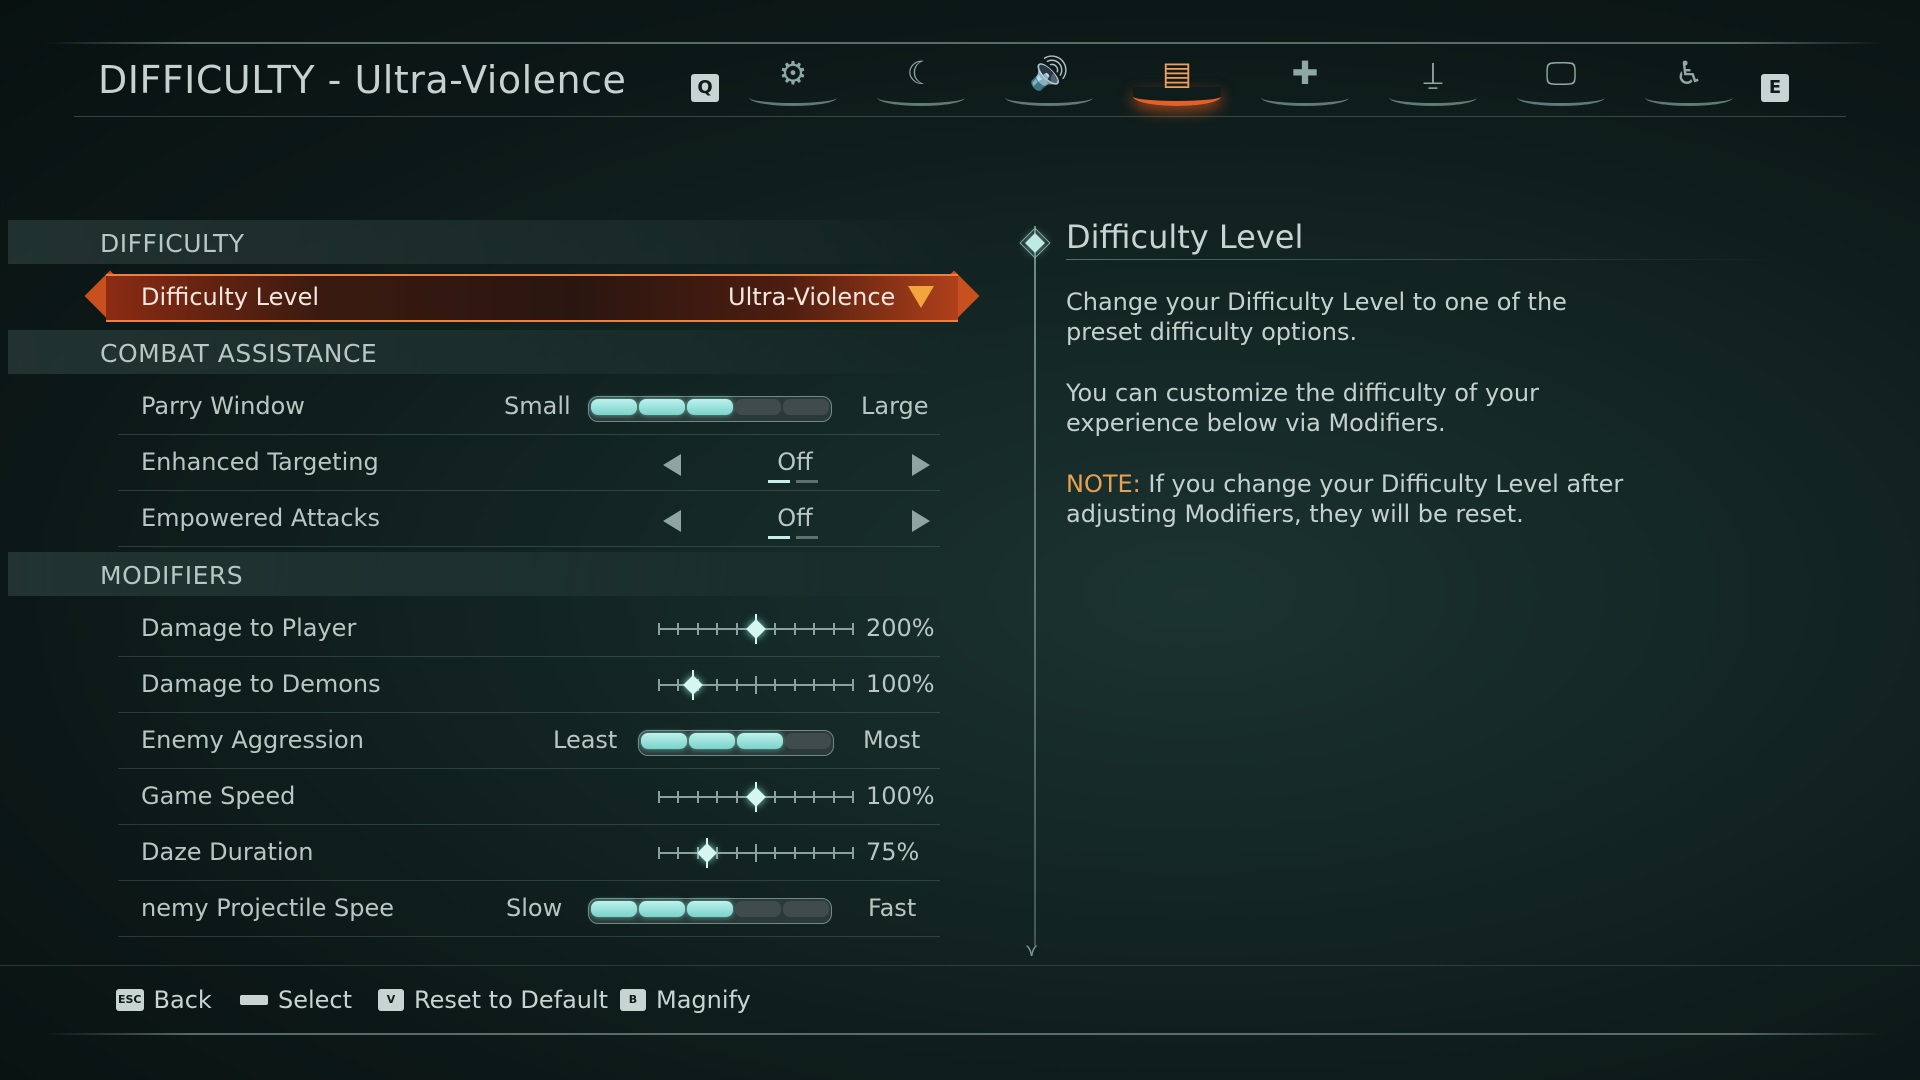 This screenshot has height=1080, width=1920. Describe the element at coordinates (964, 1034) in the screenshot. I see `bottom-frame-line` at that location.